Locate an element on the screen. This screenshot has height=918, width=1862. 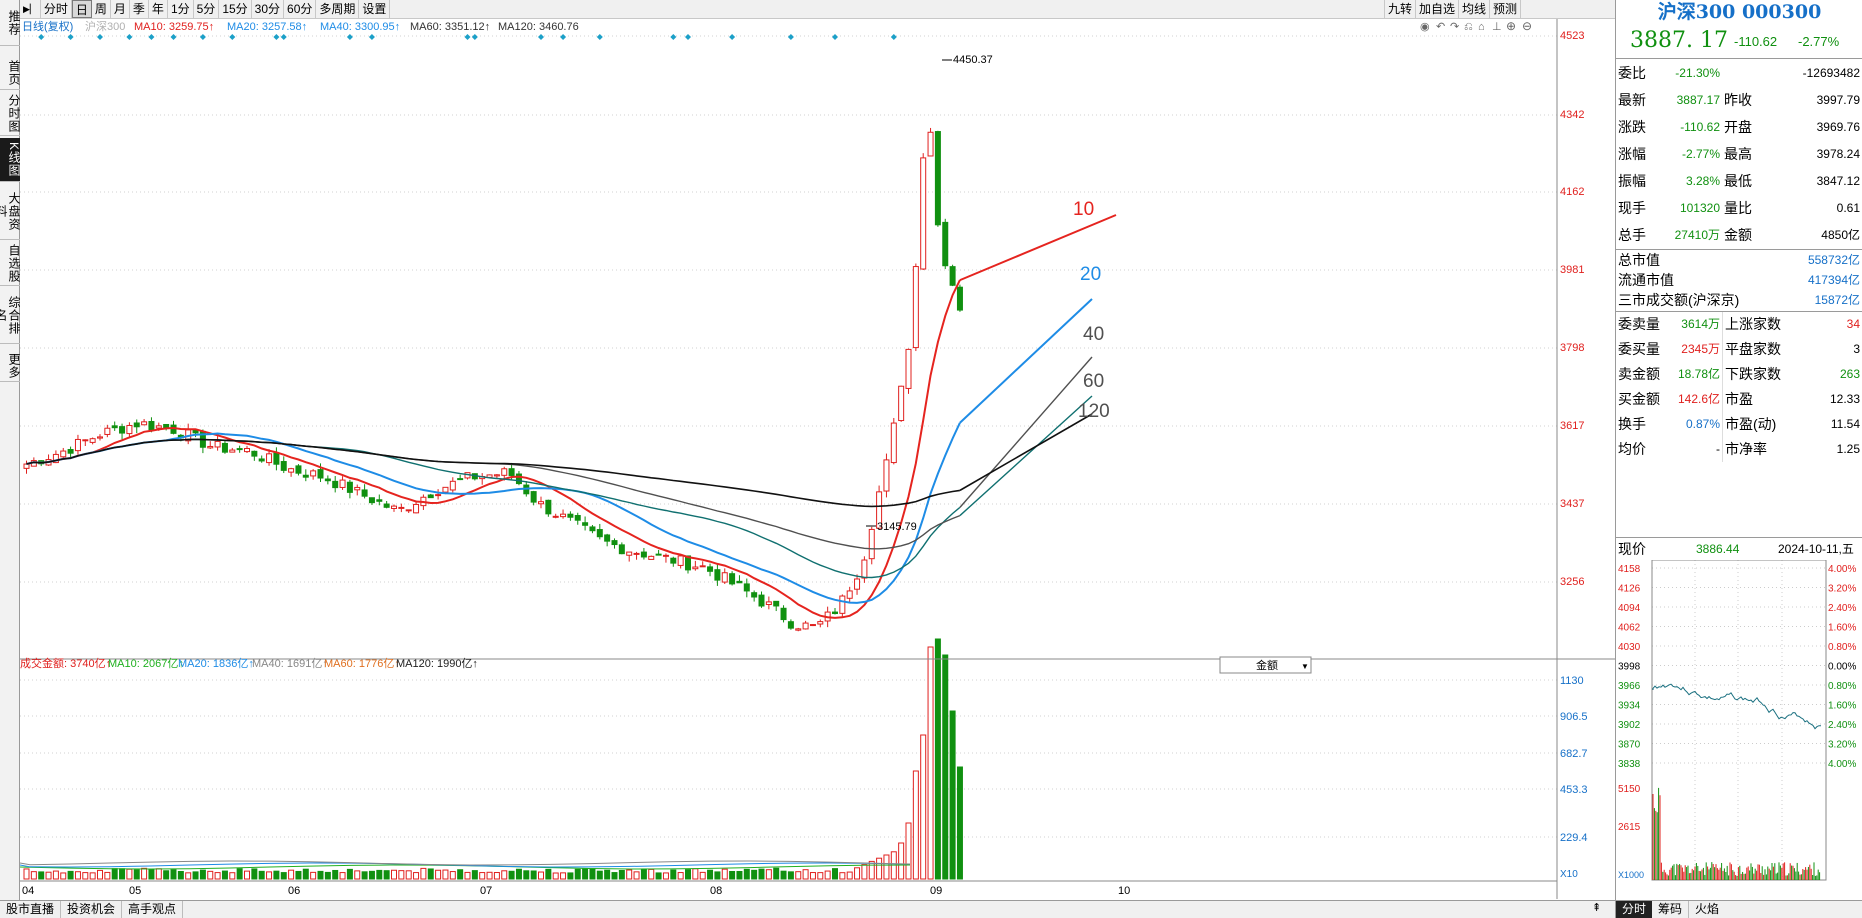
tab-opportunity: 投资机会 is located at coordinates (92, 909).